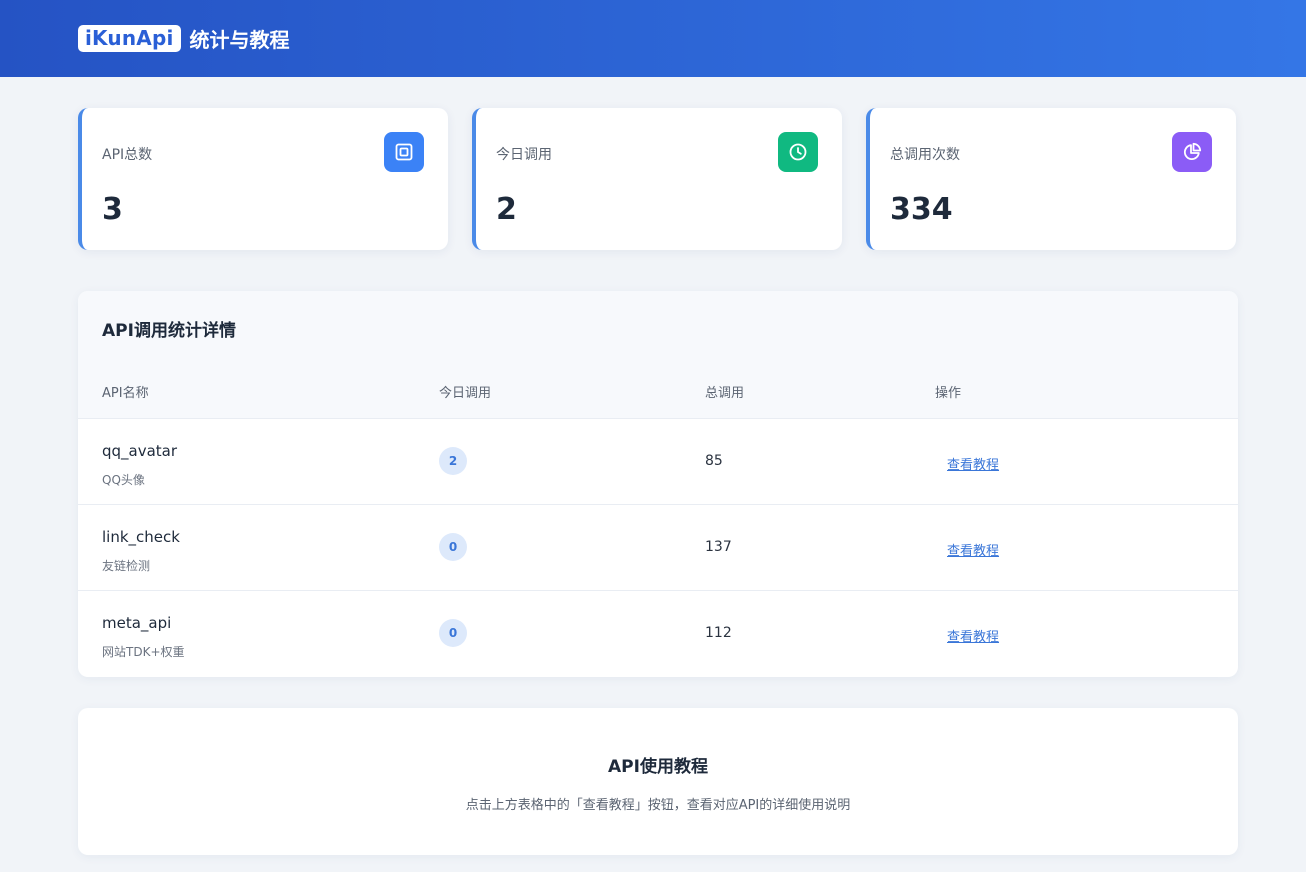 Image resolution: width=1306 pixels, height=872 pixels. I want to click on stat-card-api-count: API总数 3, so click(263, 179).